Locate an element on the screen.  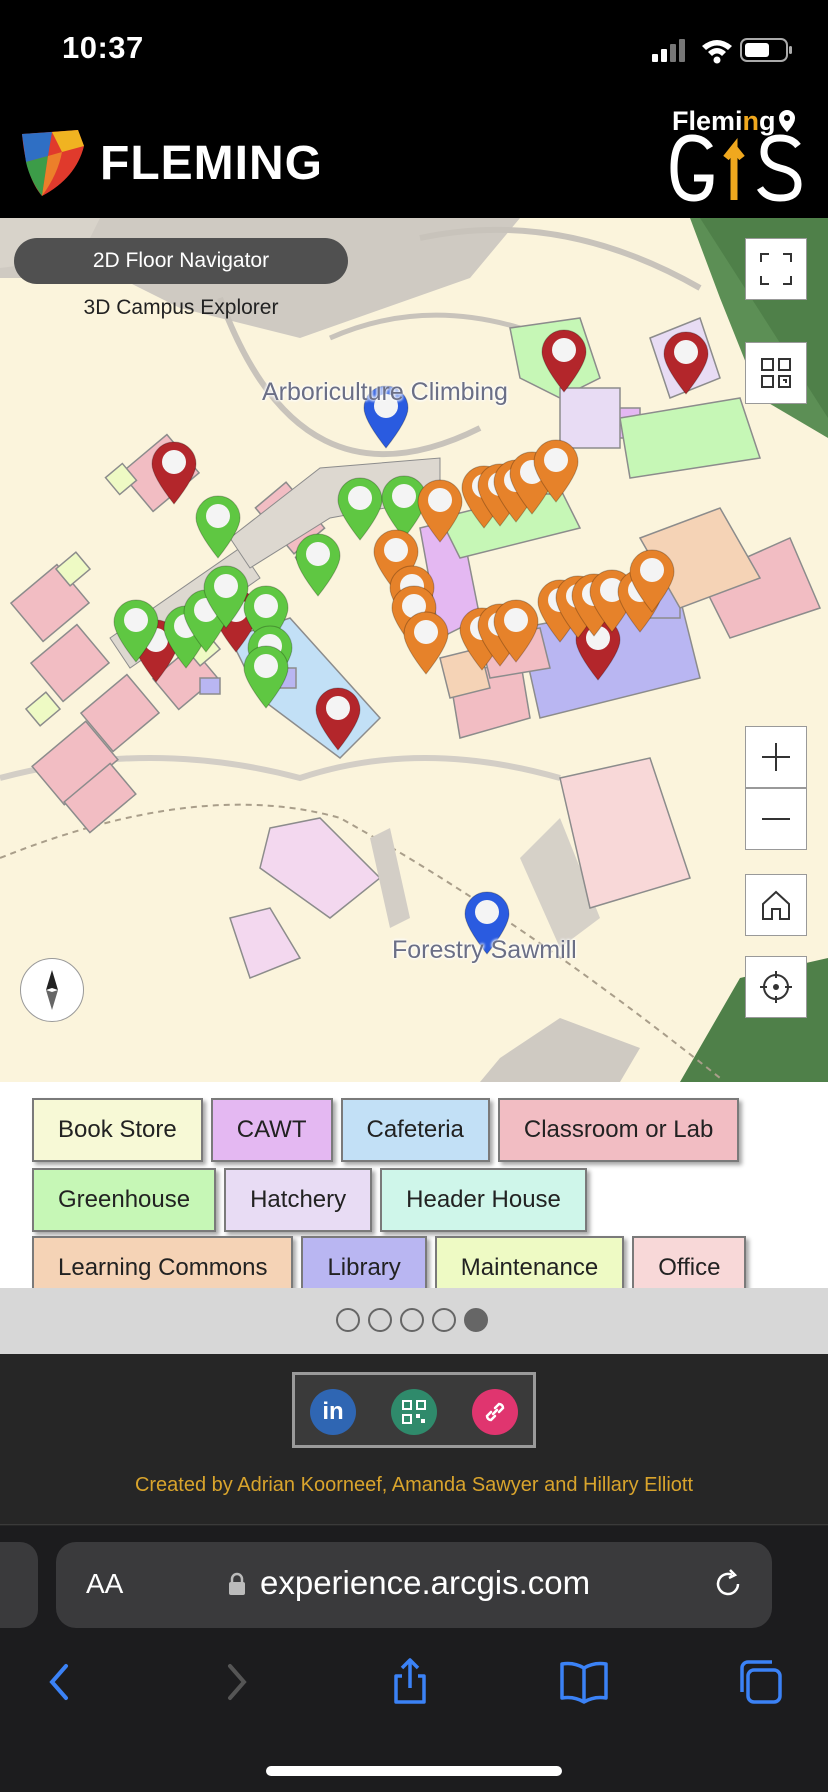
battery-icon is located at coordinates (766, 50).